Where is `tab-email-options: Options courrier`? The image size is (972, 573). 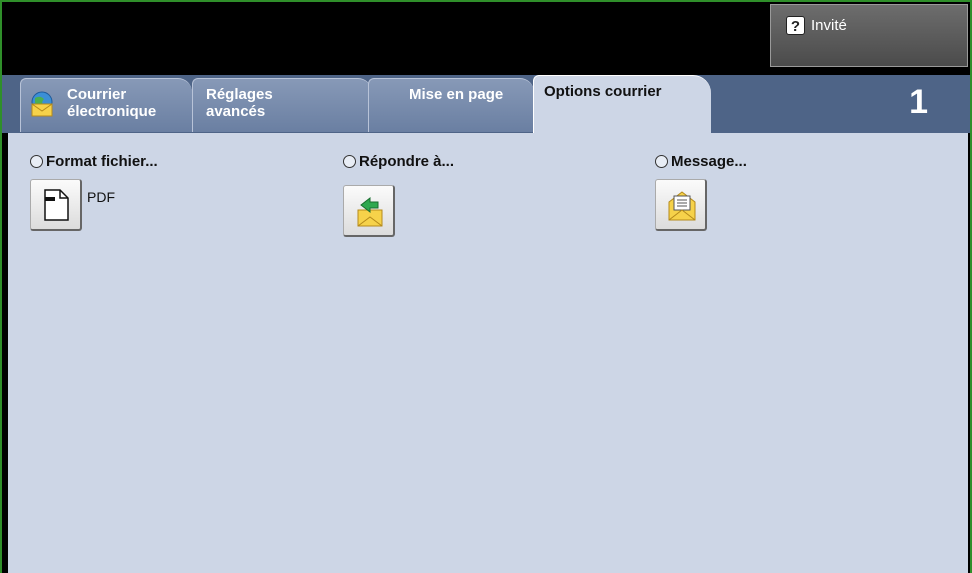 tab-email-options: Options courrier is located at coordinates (622, 104).